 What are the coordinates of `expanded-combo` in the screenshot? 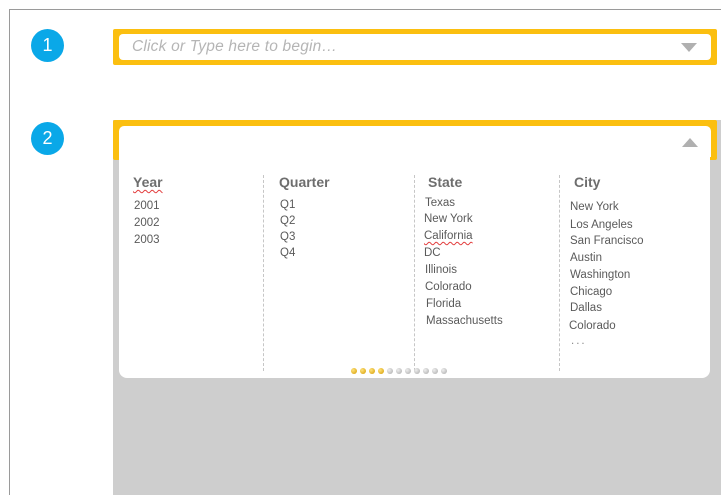 It's located at (415, 140).